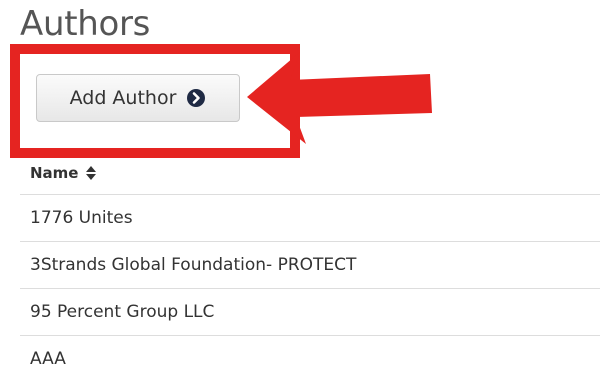 This screenshot has width=600, height=366. Describe the element at coordinates (123, 98) in the screenshot. I see `add-author-button-label: Add Author` at that location.